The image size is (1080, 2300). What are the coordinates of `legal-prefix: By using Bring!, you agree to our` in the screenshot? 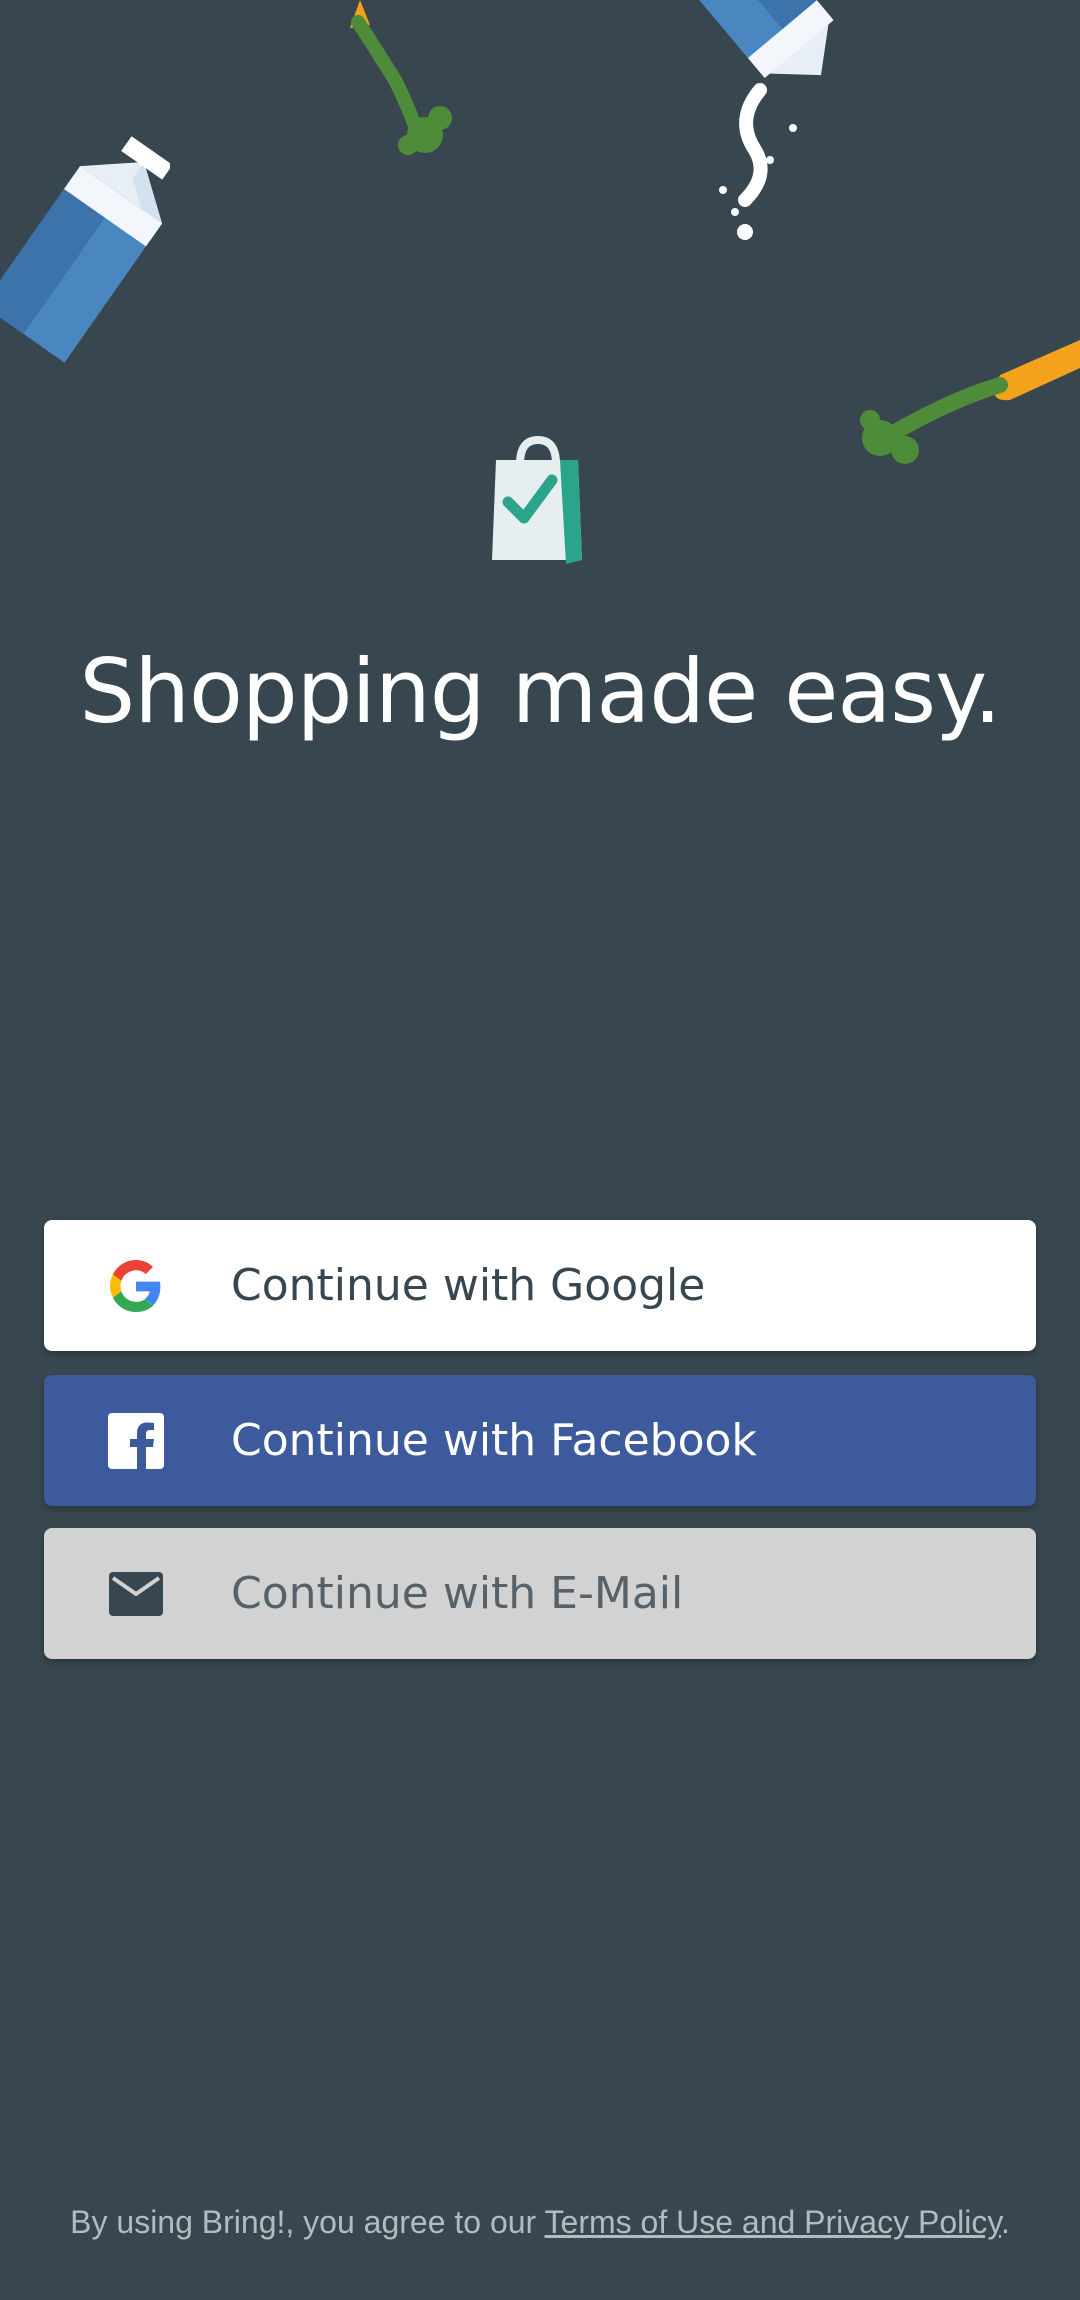 It's located at (307, 2222).